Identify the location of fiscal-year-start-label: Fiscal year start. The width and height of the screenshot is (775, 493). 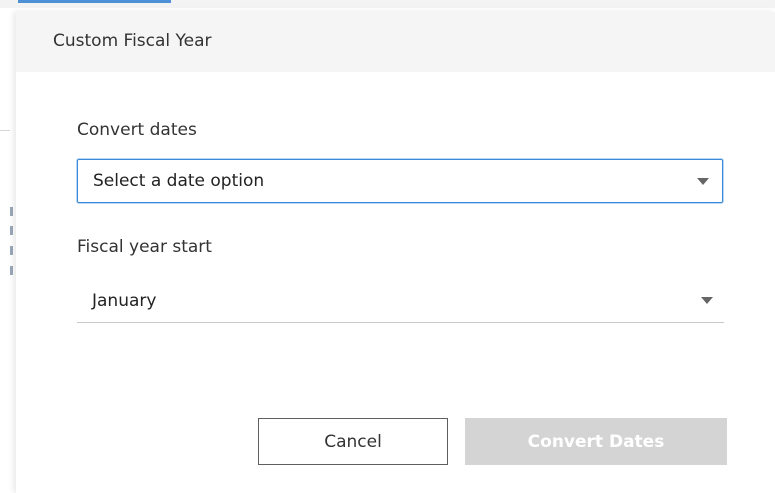
(144, 247).